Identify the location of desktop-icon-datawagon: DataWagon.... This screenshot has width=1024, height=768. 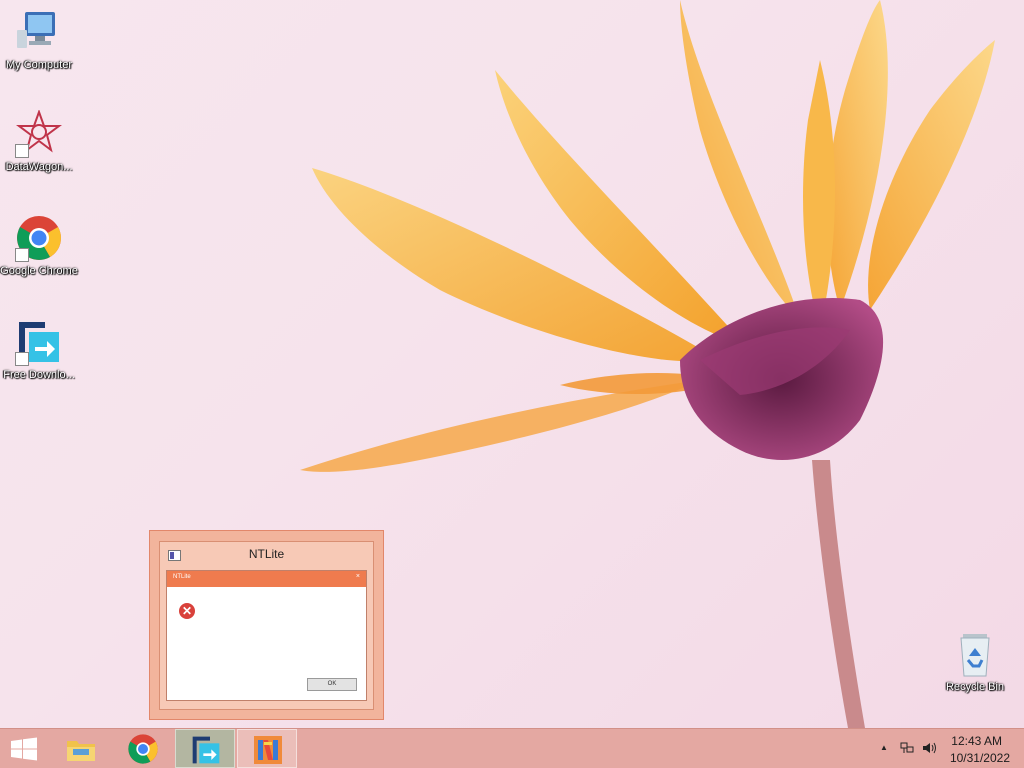
(39, 142).